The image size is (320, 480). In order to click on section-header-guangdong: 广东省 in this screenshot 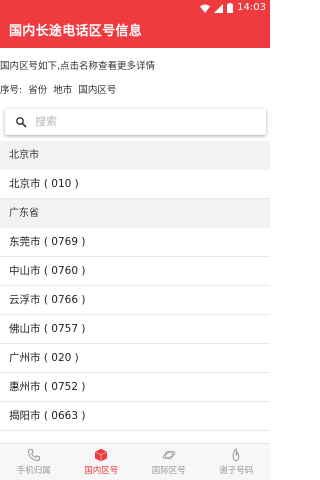, I will do `click(135, 213)`.